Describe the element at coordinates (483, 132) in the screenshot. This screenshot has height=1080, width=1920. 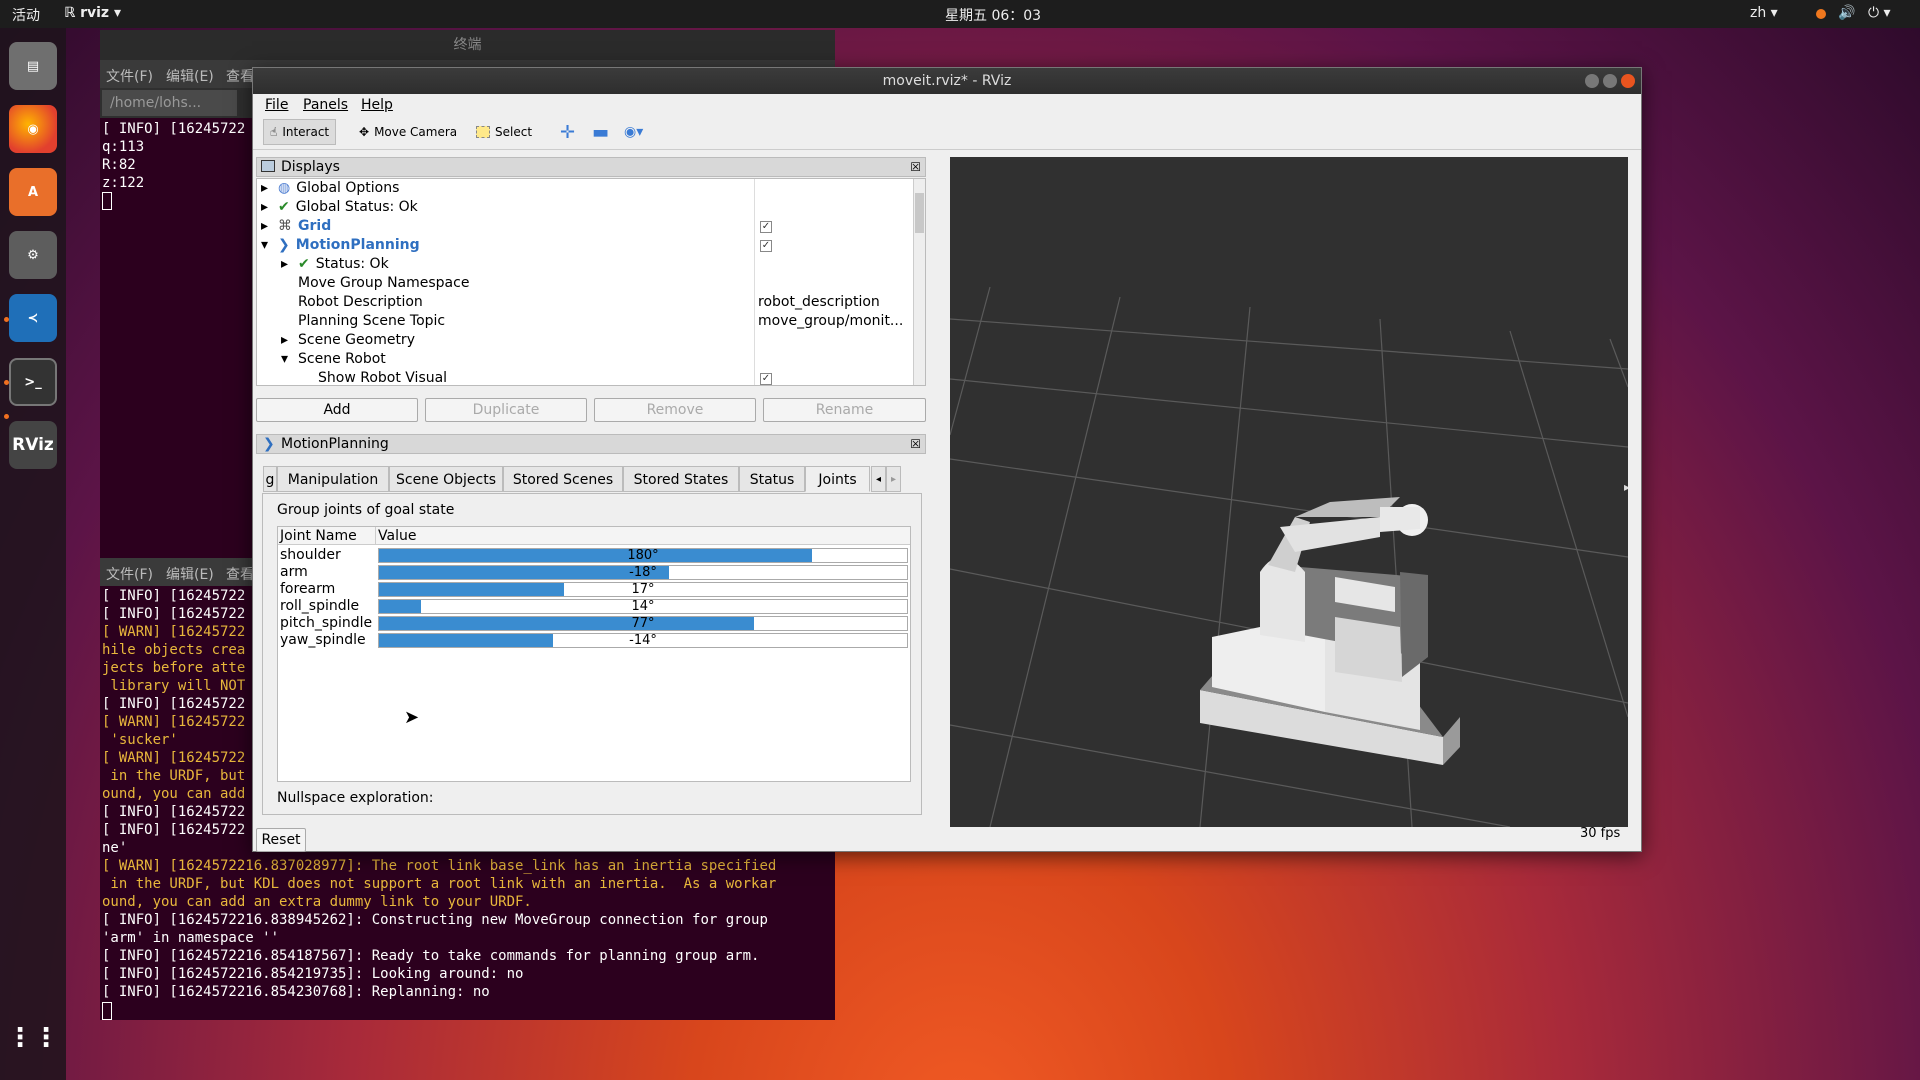
I see `select-box-icon` at that location.